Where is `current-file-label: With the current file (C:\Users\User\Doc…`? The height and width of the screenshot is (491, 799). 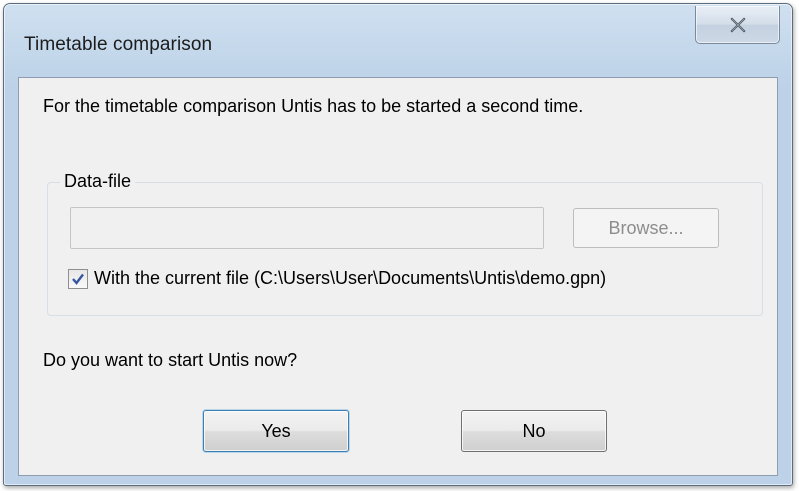
current-file-label: With the current file (C:\Users\User\Doc… is located at coordinates (350, 278).